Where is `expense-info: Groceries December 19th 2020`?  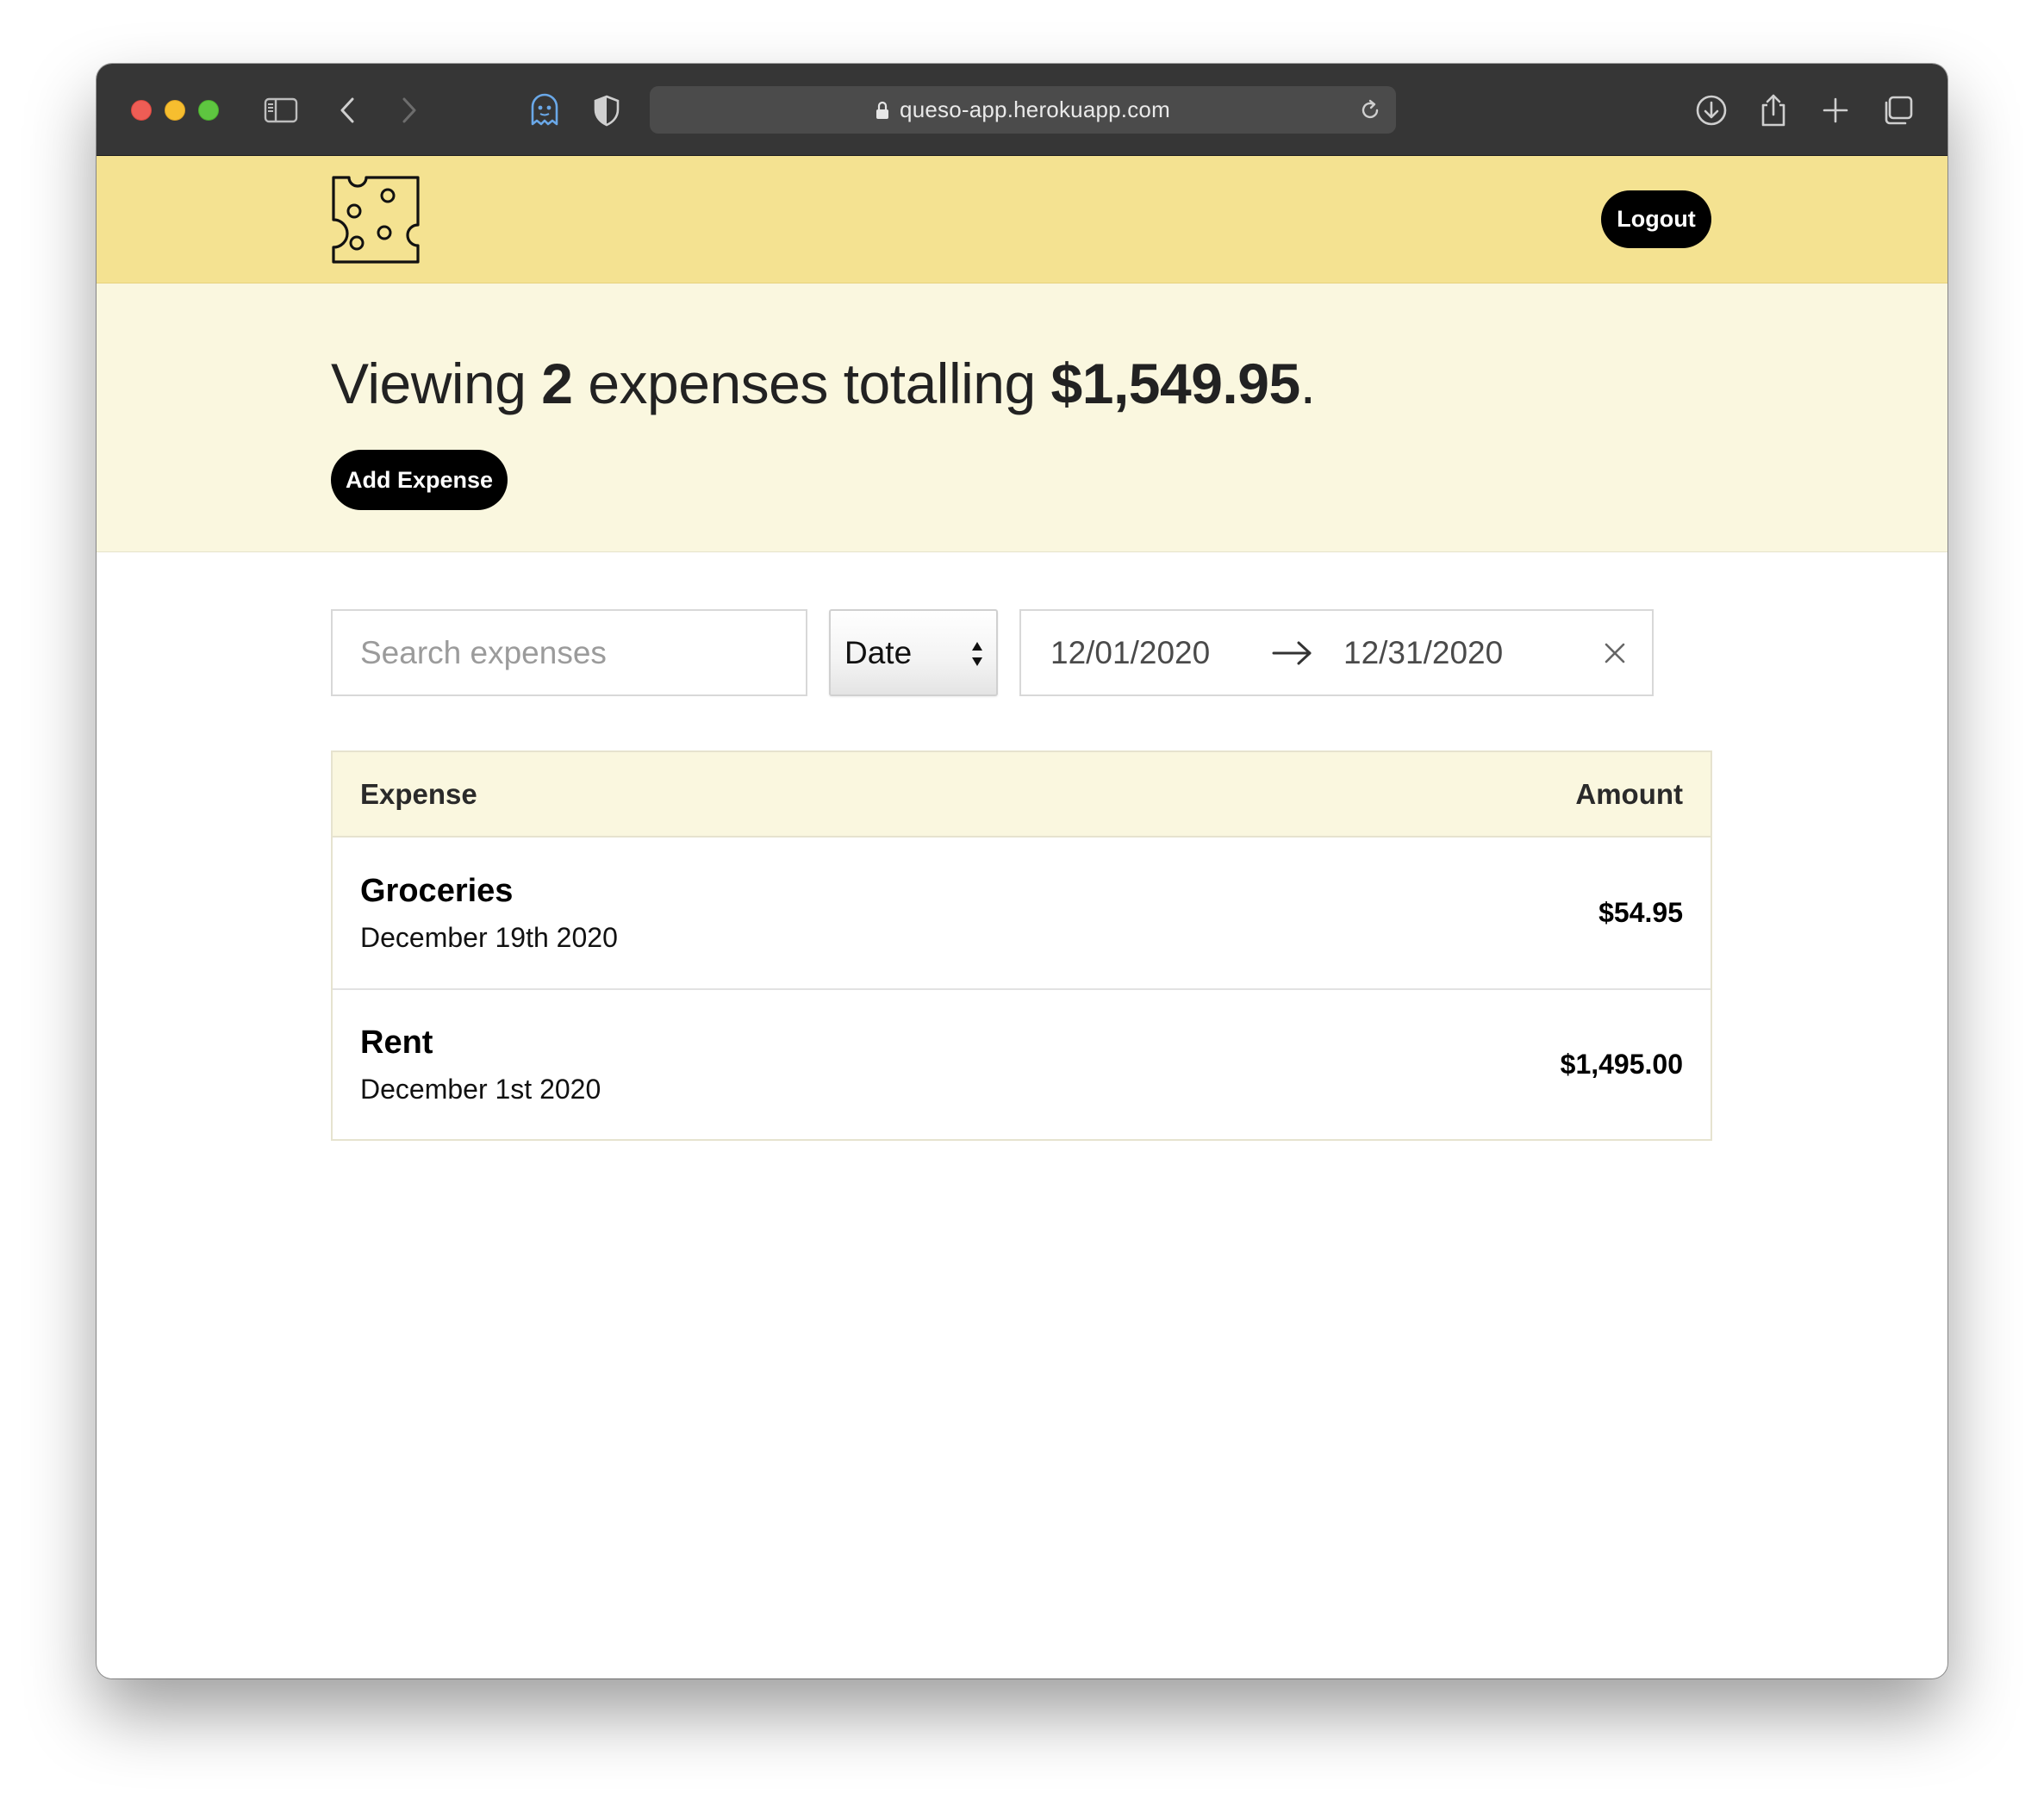 expense-info: Groceries December 19th 2020 is located at coordinates (489, 913).